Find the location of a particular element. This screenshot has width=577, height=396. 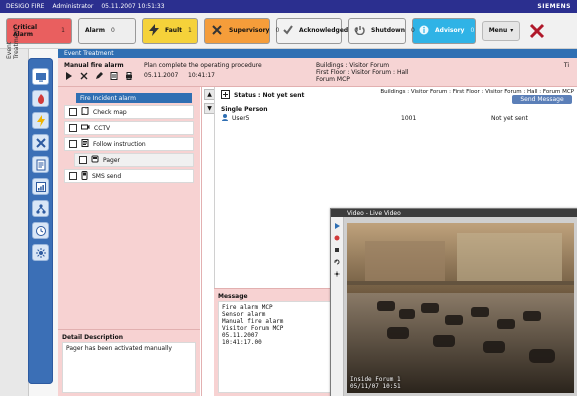

app-logo-icon is located at coordinates (537, 31).